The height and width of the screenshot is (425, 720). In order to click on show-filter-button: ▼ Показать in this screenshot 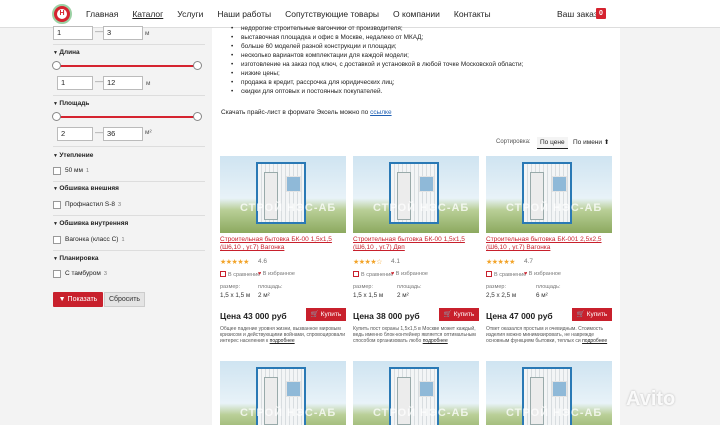, I will do `click(78, 299)`.